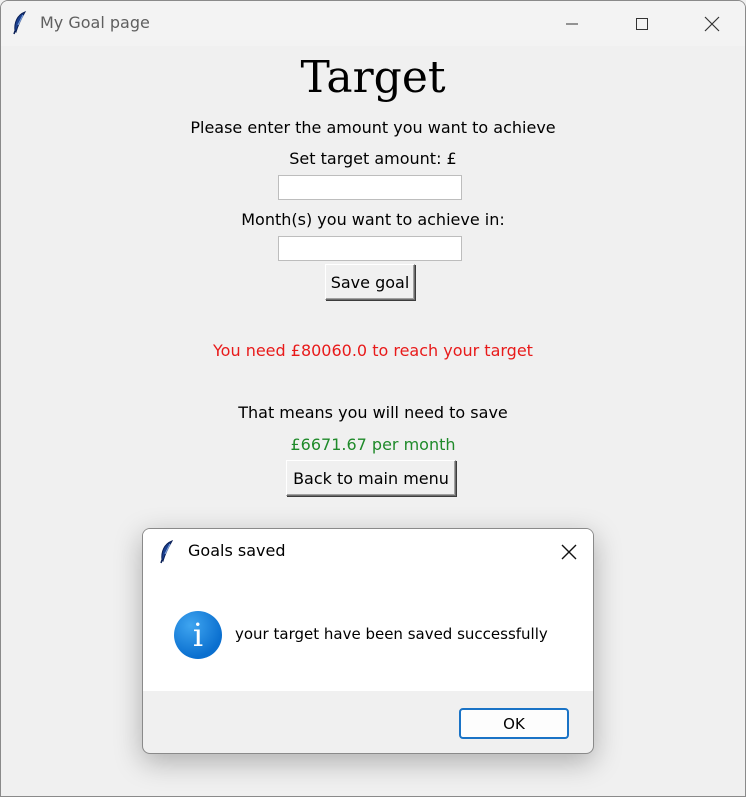 The height and width of the screenshot is (797, 746). Describe the element at coordinates (237, 550) in the screenshot. I see `dialog-title: Goals saved` at that location.